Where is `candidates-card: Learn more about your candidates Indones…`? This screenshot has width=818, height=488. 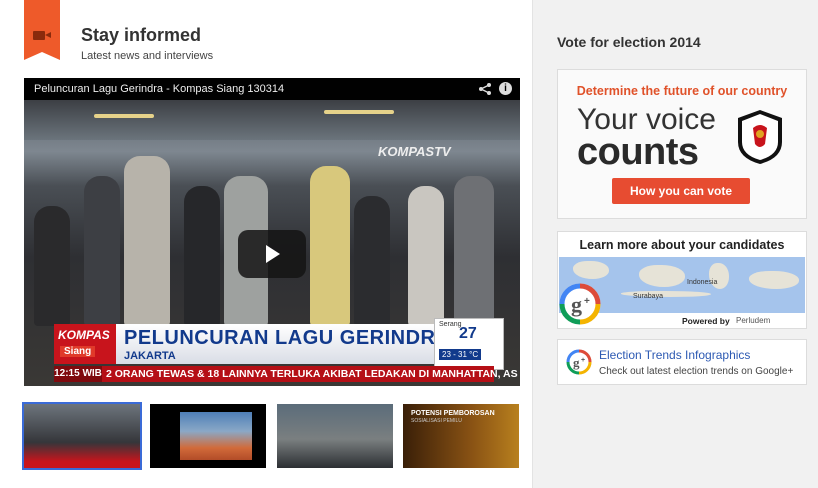
candidates-card: Learn more about your candidates Indones… is located at coordinates (682, 280).